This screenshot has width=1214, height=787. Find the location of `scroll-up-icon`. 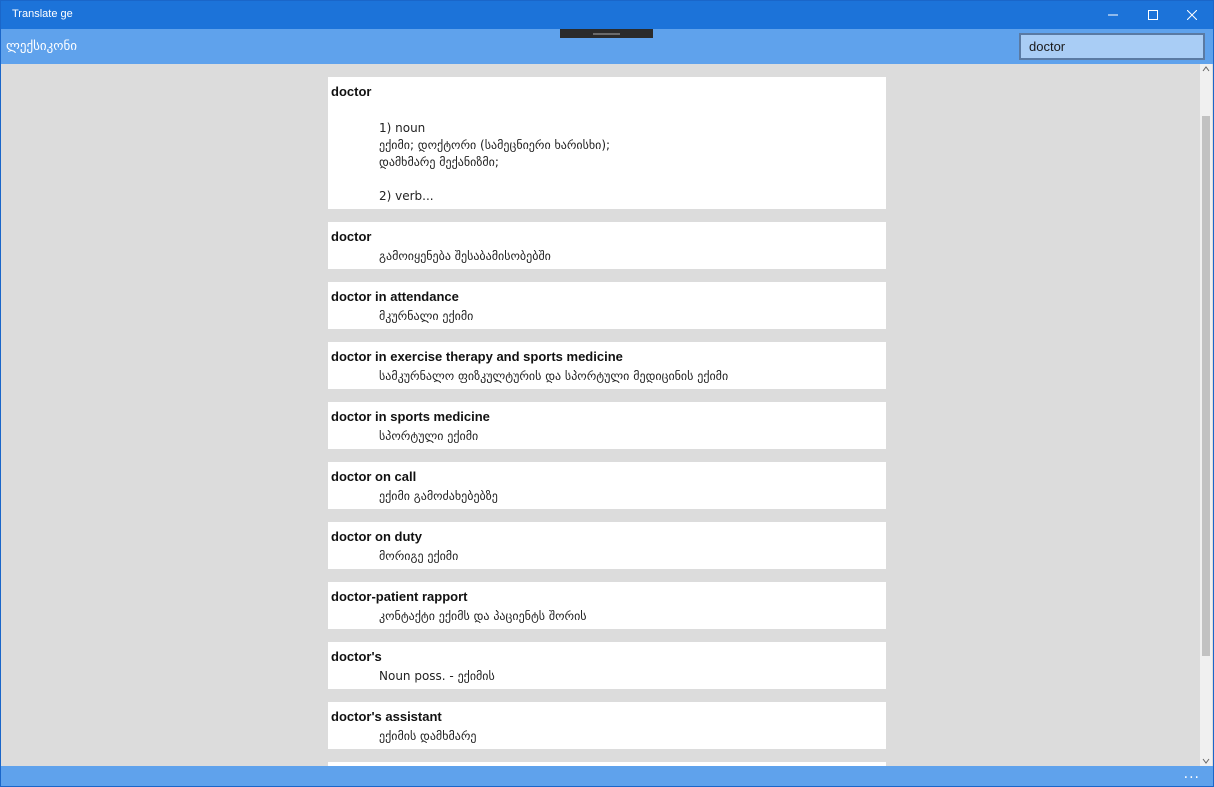

scroll-up-icon is located at coordinates (1206, 69).